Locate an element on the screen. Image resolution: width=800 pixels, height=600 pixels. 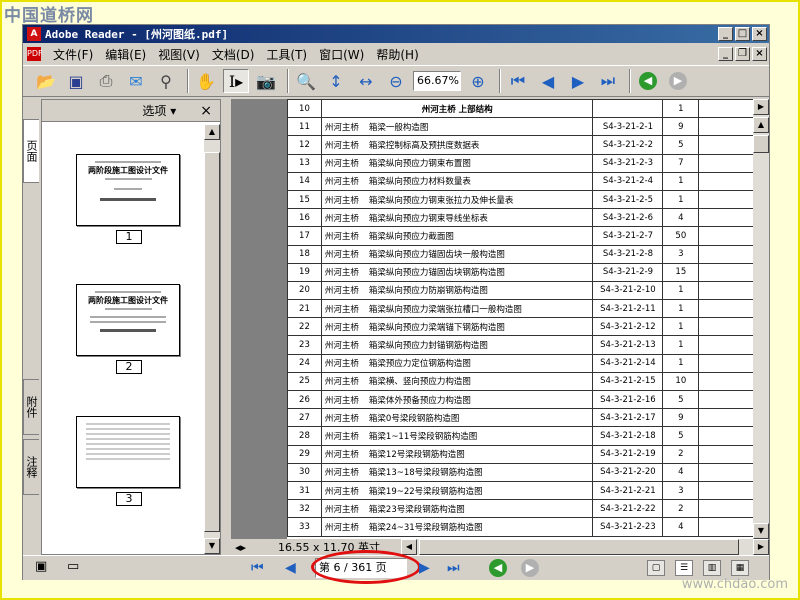
last-page-icon: ⏭ is located at coordinates (608, 81).